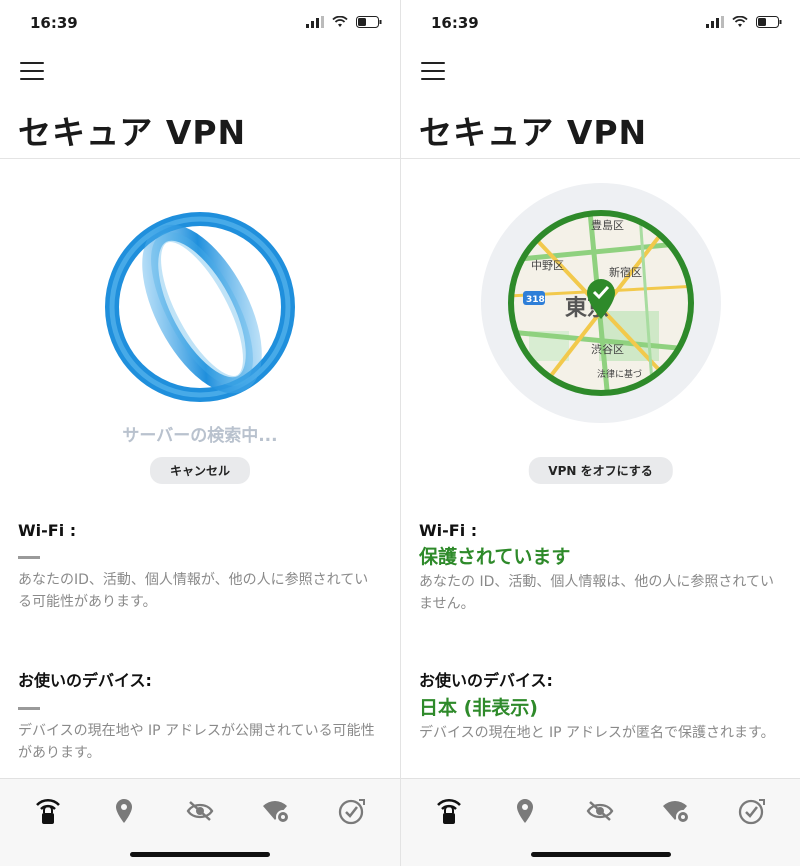 The width and height of the screenshot is (800, 866). What do you see at coordinates (607, 349) in the screenshot?
I see `svg-text: 渋谷区` at bounding box center [607, 349].